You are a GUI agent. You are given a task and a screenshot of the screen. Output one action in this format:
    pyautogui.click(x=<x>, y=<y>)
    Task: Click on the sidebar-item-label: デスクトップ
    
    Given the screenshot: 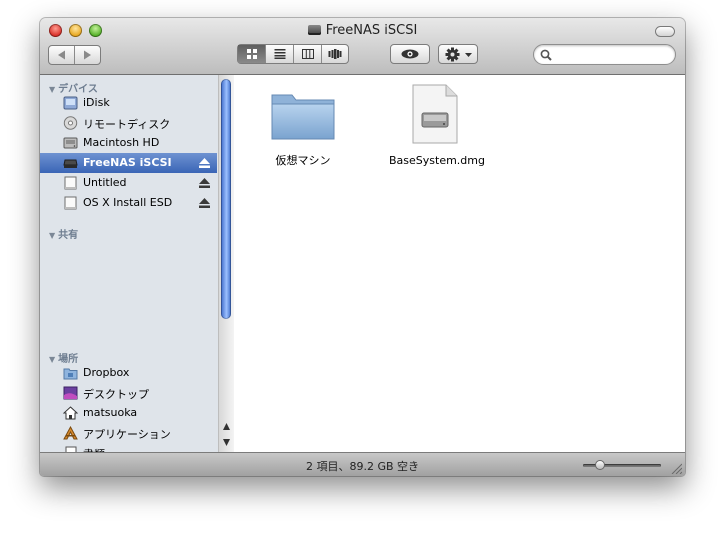 What is the action you would take?
    pyautogui.click(x=116, y=394)
    